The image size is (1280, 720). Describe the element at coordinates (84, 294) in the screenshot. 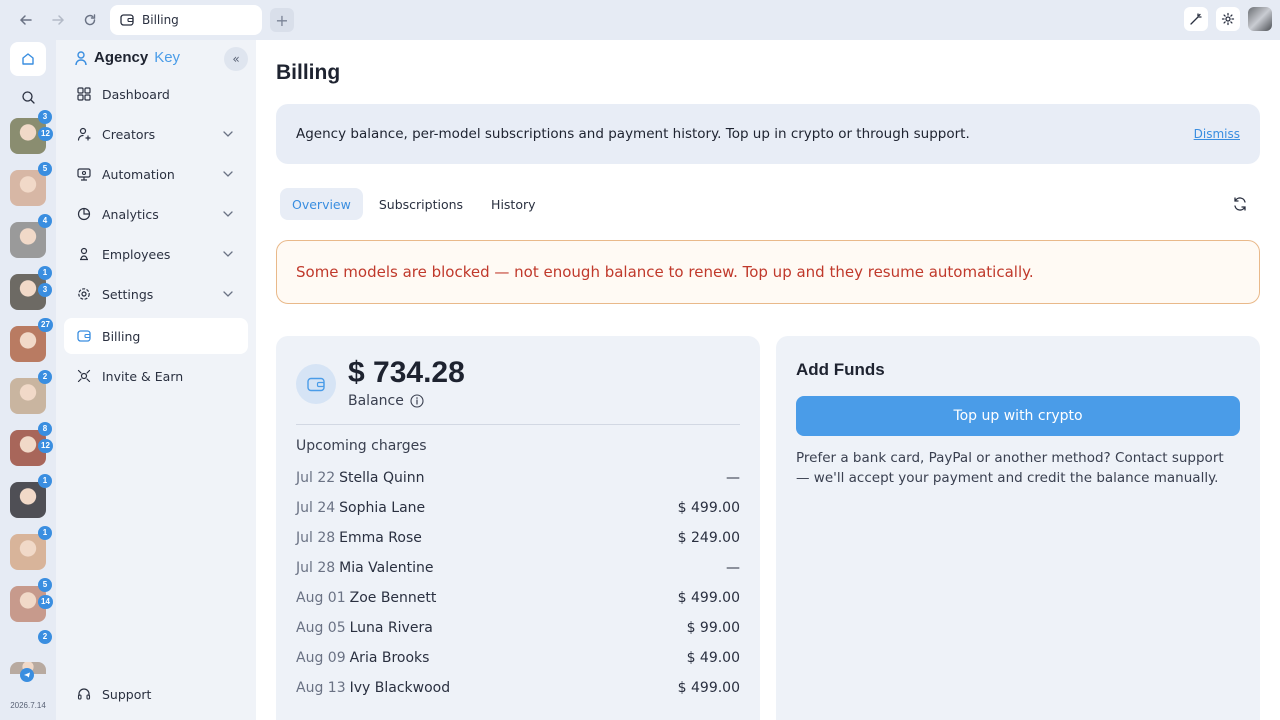

I see `gear-icon` at that location.